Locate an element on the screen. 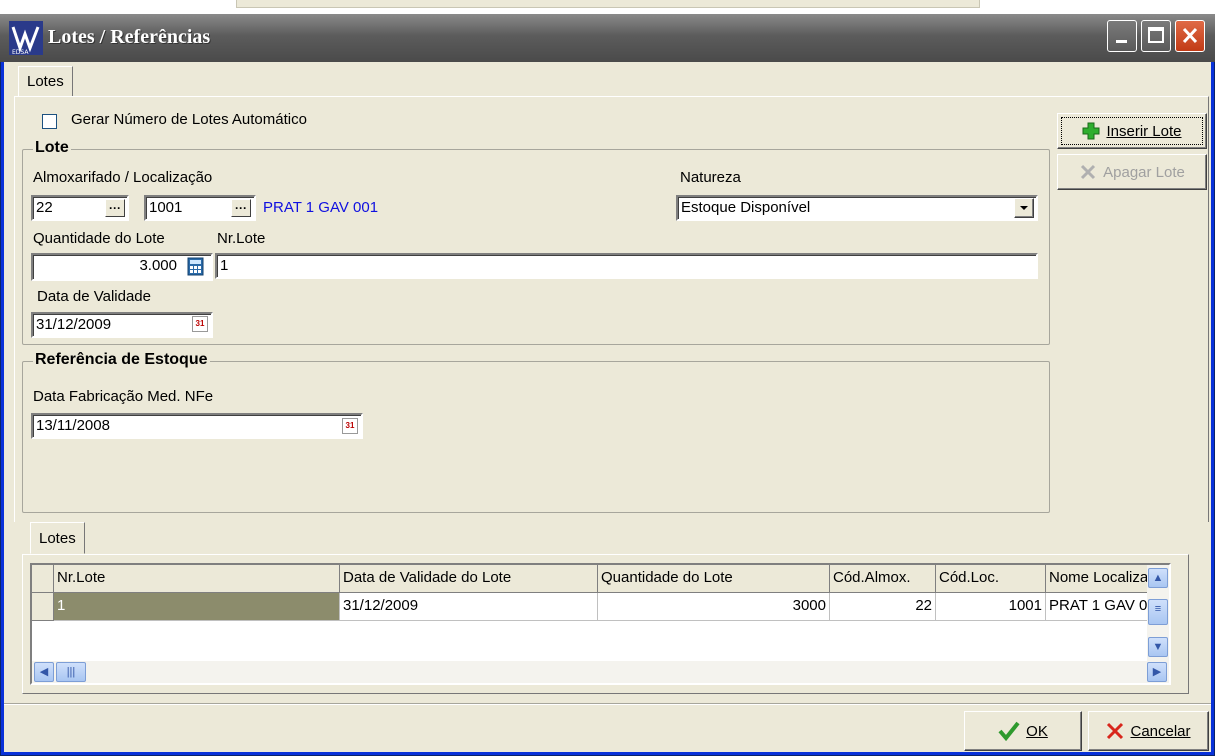 This screenshot has width=1215, height=756. grid-header-cod-almox: Cód.Almox. is located at coordinates (883, 579).